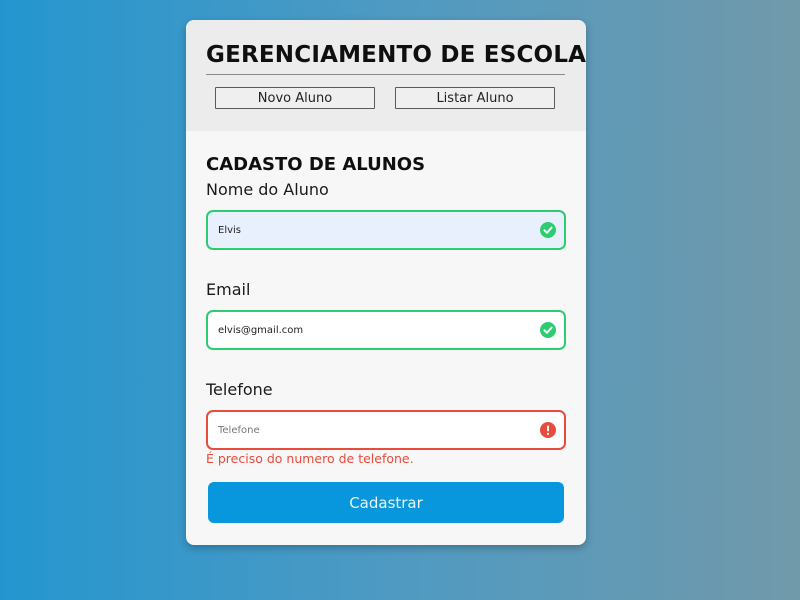 This screenshot has height=600, width=800. Describe the element at coordinates (373, 430) in the screenshot. I see `telefone-input` at that location.